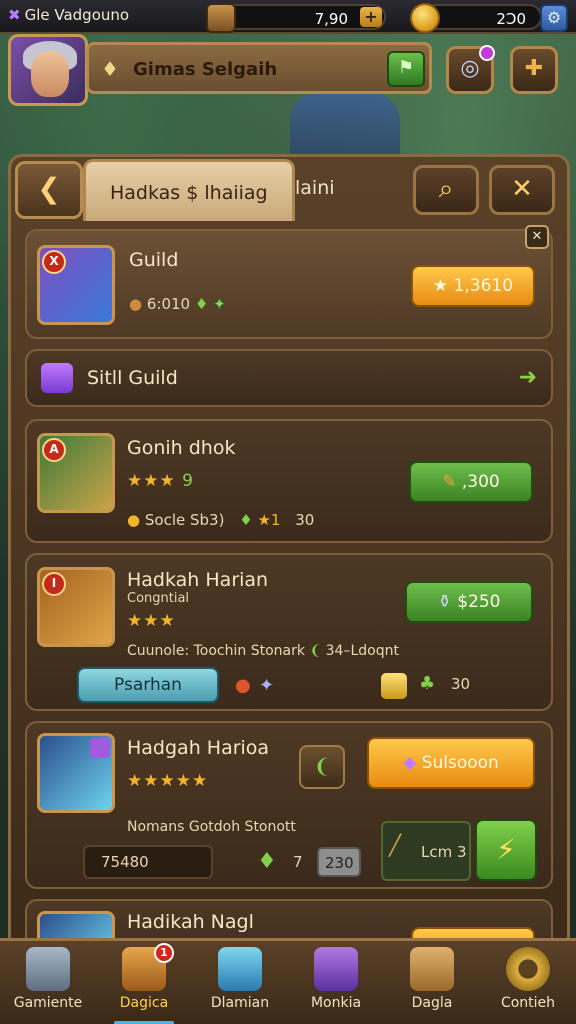 The image size is (576, 1024). I want to click on chest-pill-button: Psarhan, so click(148, 685).